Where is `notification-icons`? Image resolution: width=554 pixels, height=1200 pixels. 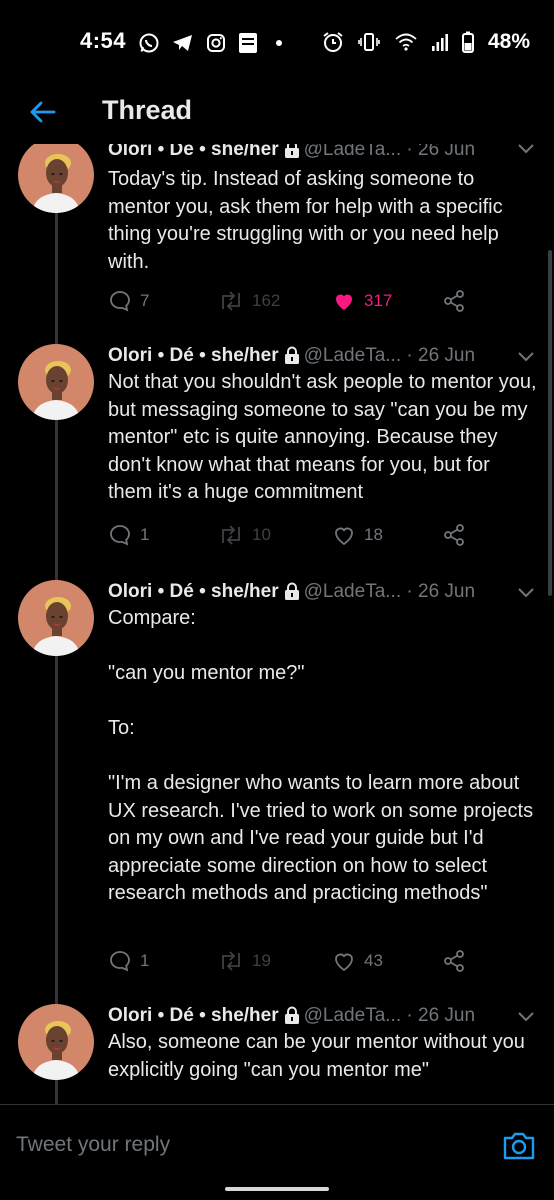
notification-icons is located at coordinates (210, 43).